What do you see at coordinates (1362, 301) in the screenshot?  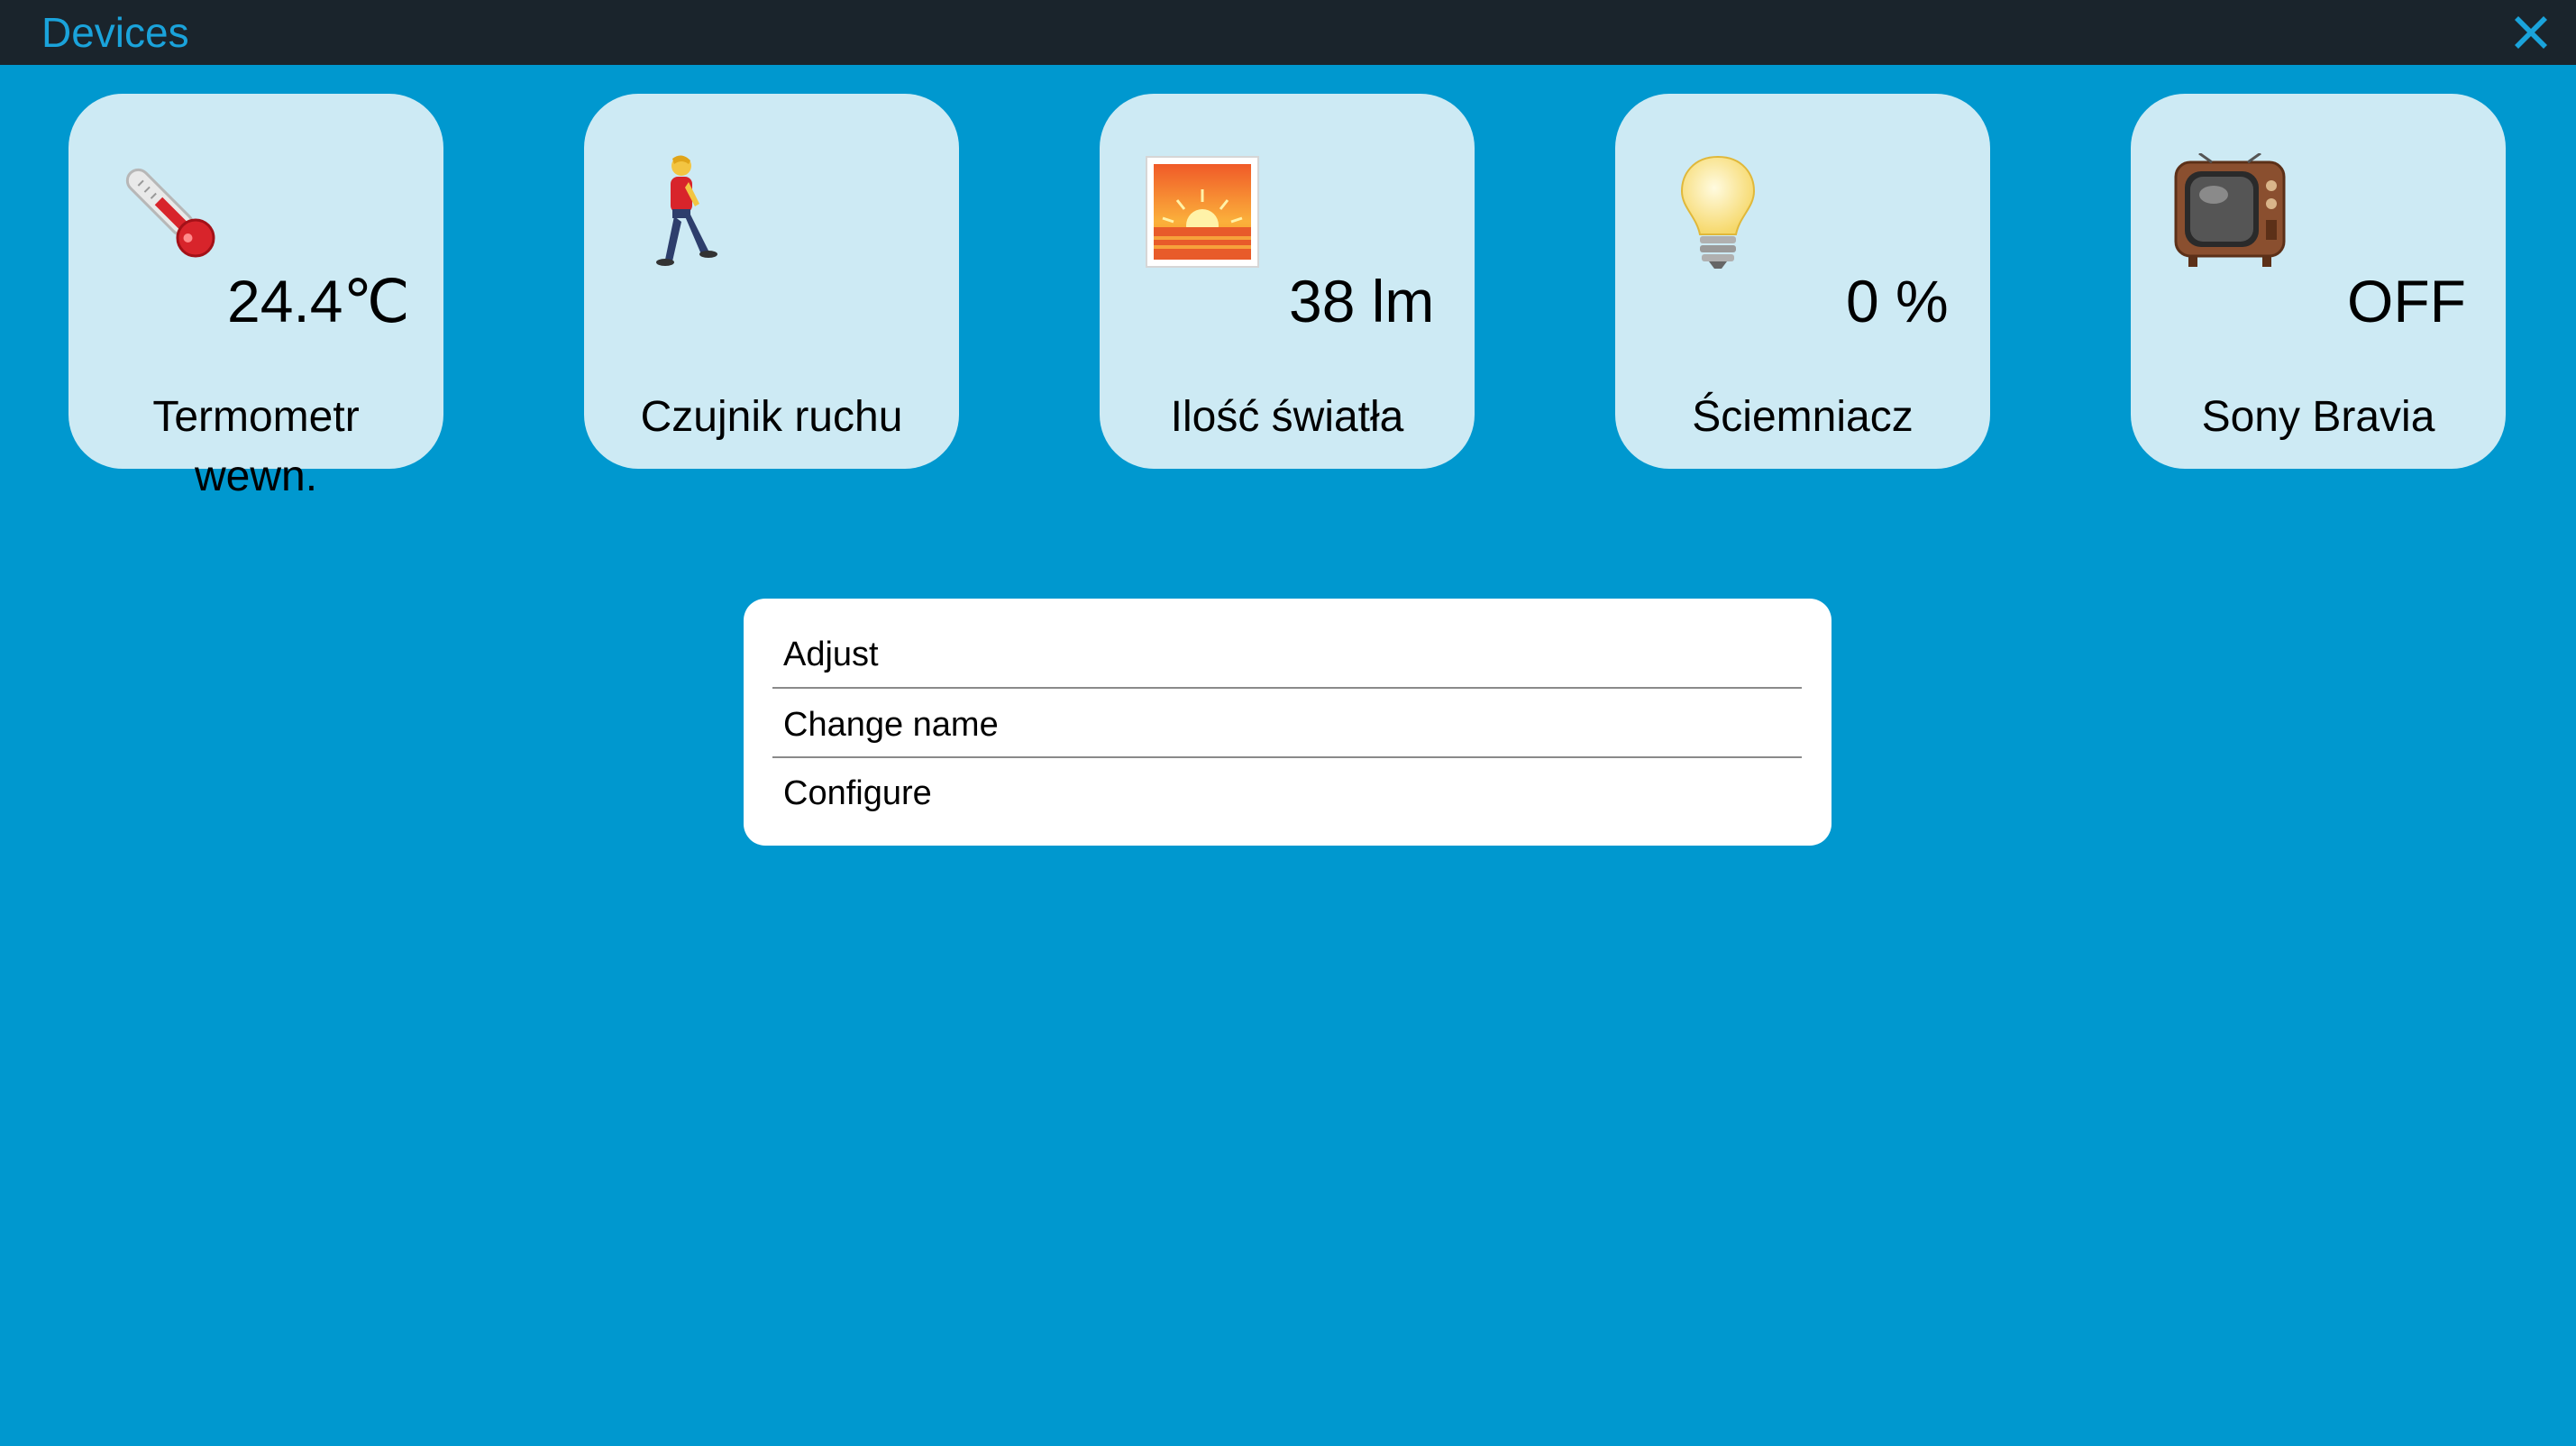 I see `device-value: 38 lm` at bounding box center [1362, 301].